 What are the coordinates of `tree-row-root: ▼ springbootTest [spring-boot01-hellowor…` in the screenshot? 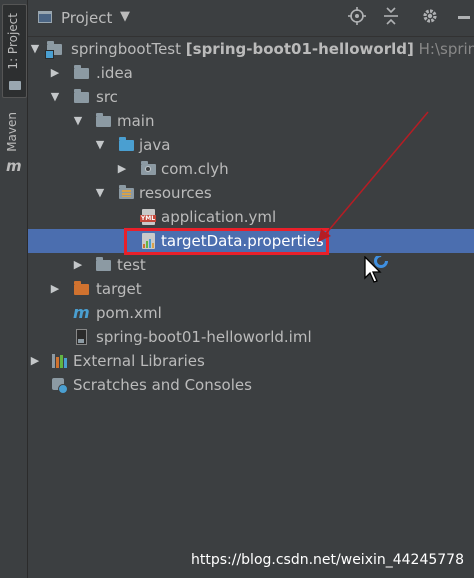 It's located at (251, 49).